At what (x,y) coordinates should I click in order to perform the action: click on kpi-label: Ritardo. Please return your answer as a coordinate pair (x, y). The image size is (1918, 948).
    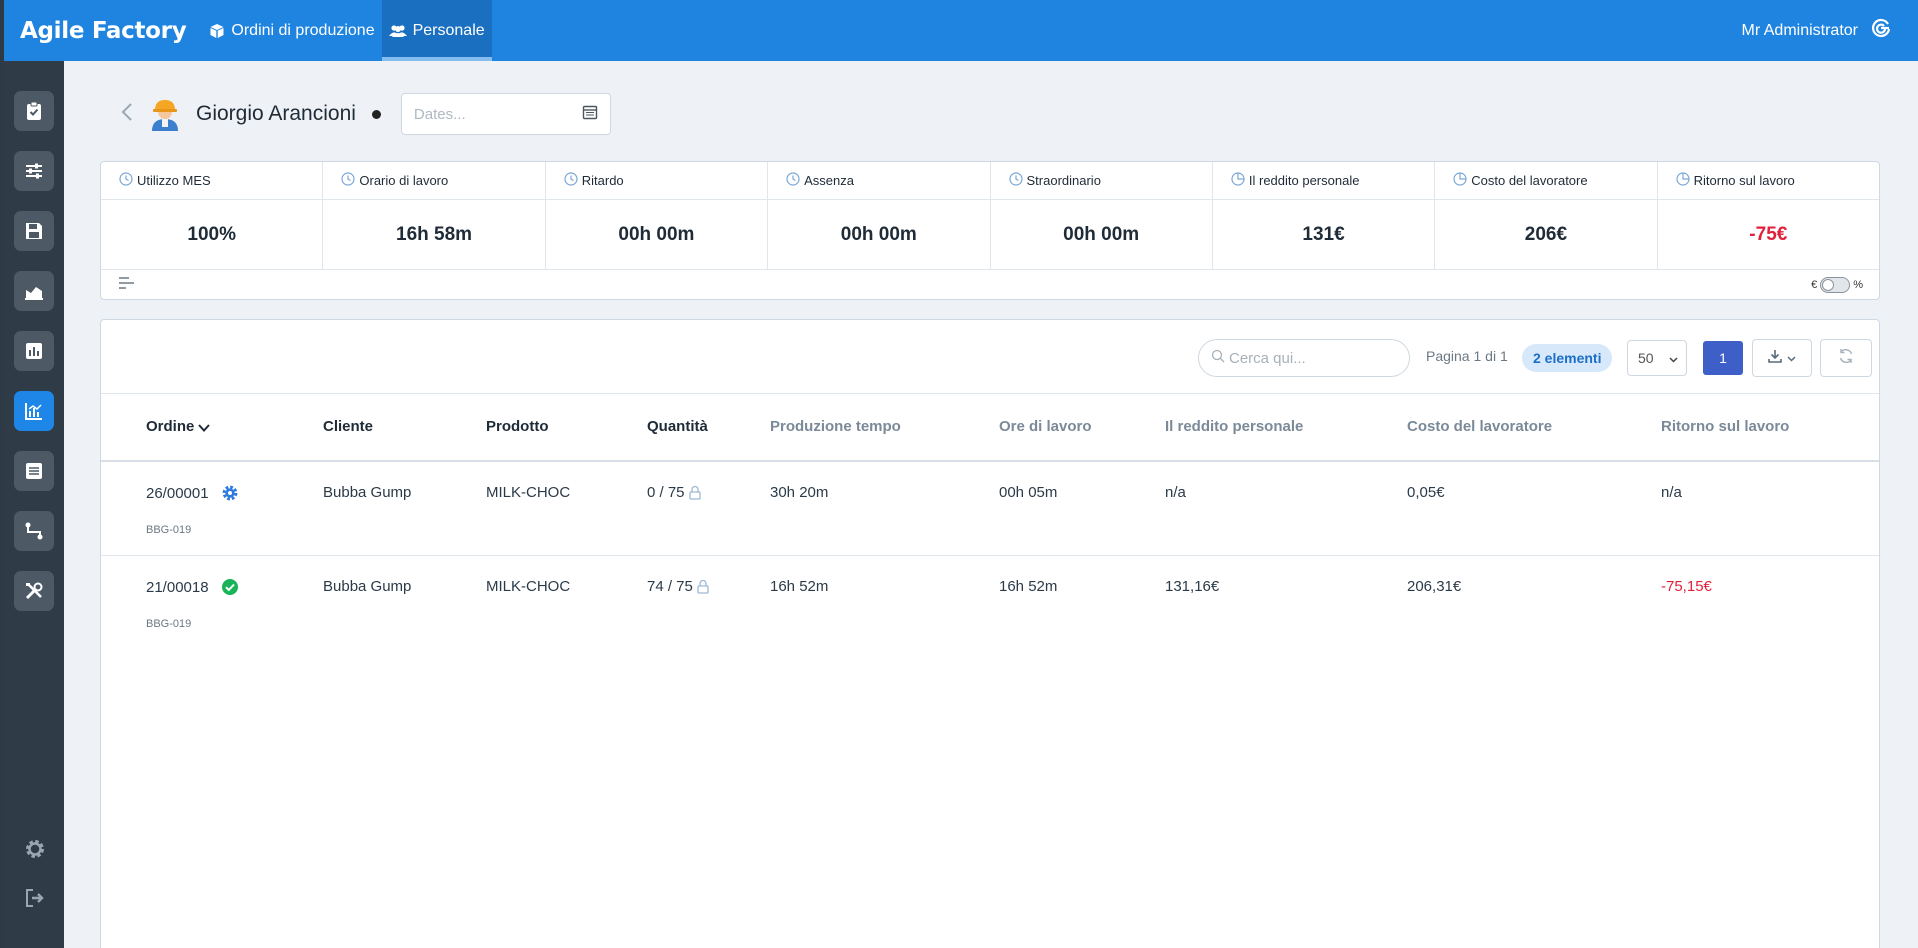
    Looking at the image, I should click on (602, 180).